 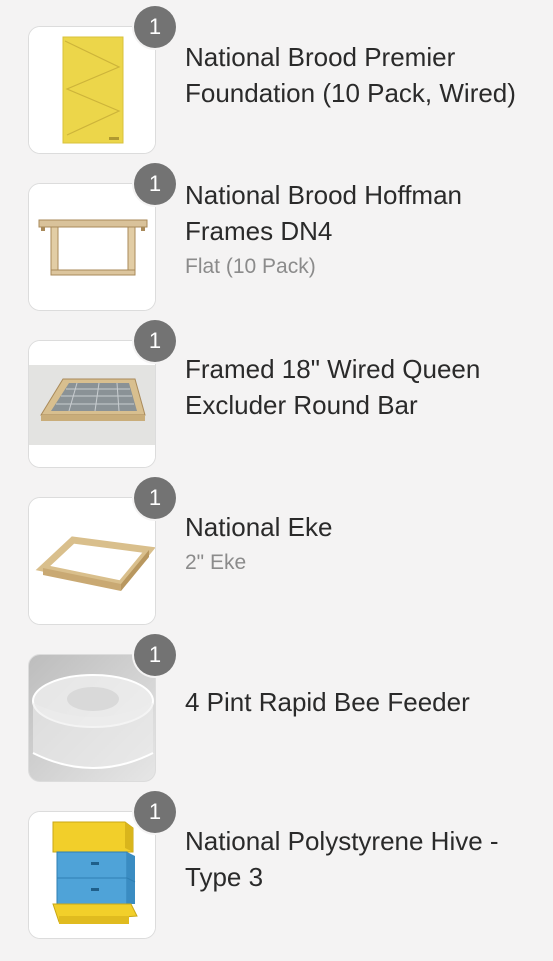 What do you see at coordinates (250, 266) in the screenshot?
I see `item-variant: Flat (10 Pack)` at bounding box center [250, 266].